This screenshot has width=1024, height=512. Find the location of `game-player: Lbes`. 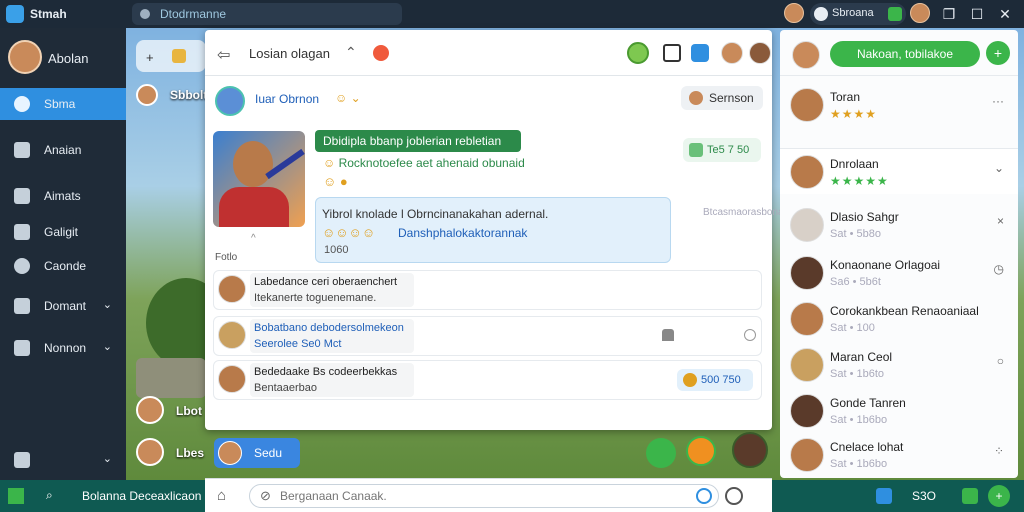

game-player: Lbes is located at coordinates (171, 454).